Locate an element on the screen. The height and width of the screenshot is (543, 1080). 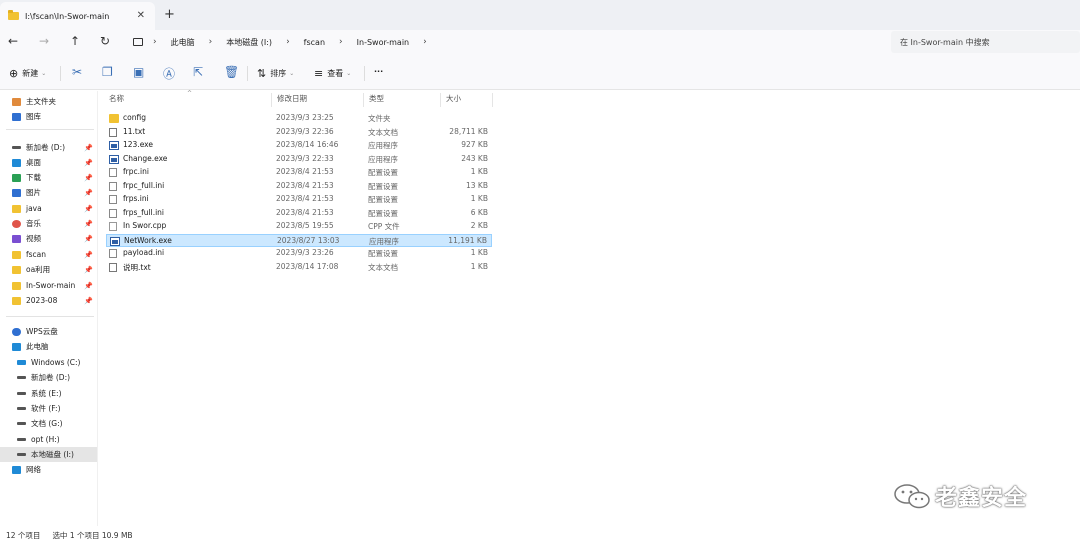
more-options-icon: ··· is located at coordinates (378, 71).